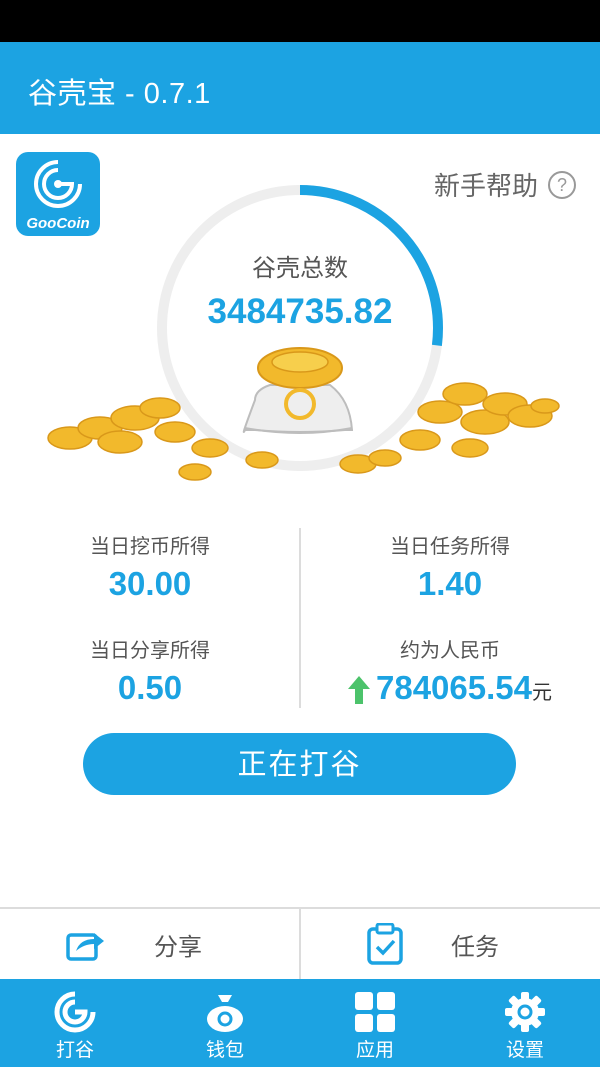 Image resolution: width=600 pixels, height=1067 pixels. What do you see at coordinates (299, 764) in the screenshot?
I see `mining-status-button: 正在打谷` at bounding box center [299, 764].